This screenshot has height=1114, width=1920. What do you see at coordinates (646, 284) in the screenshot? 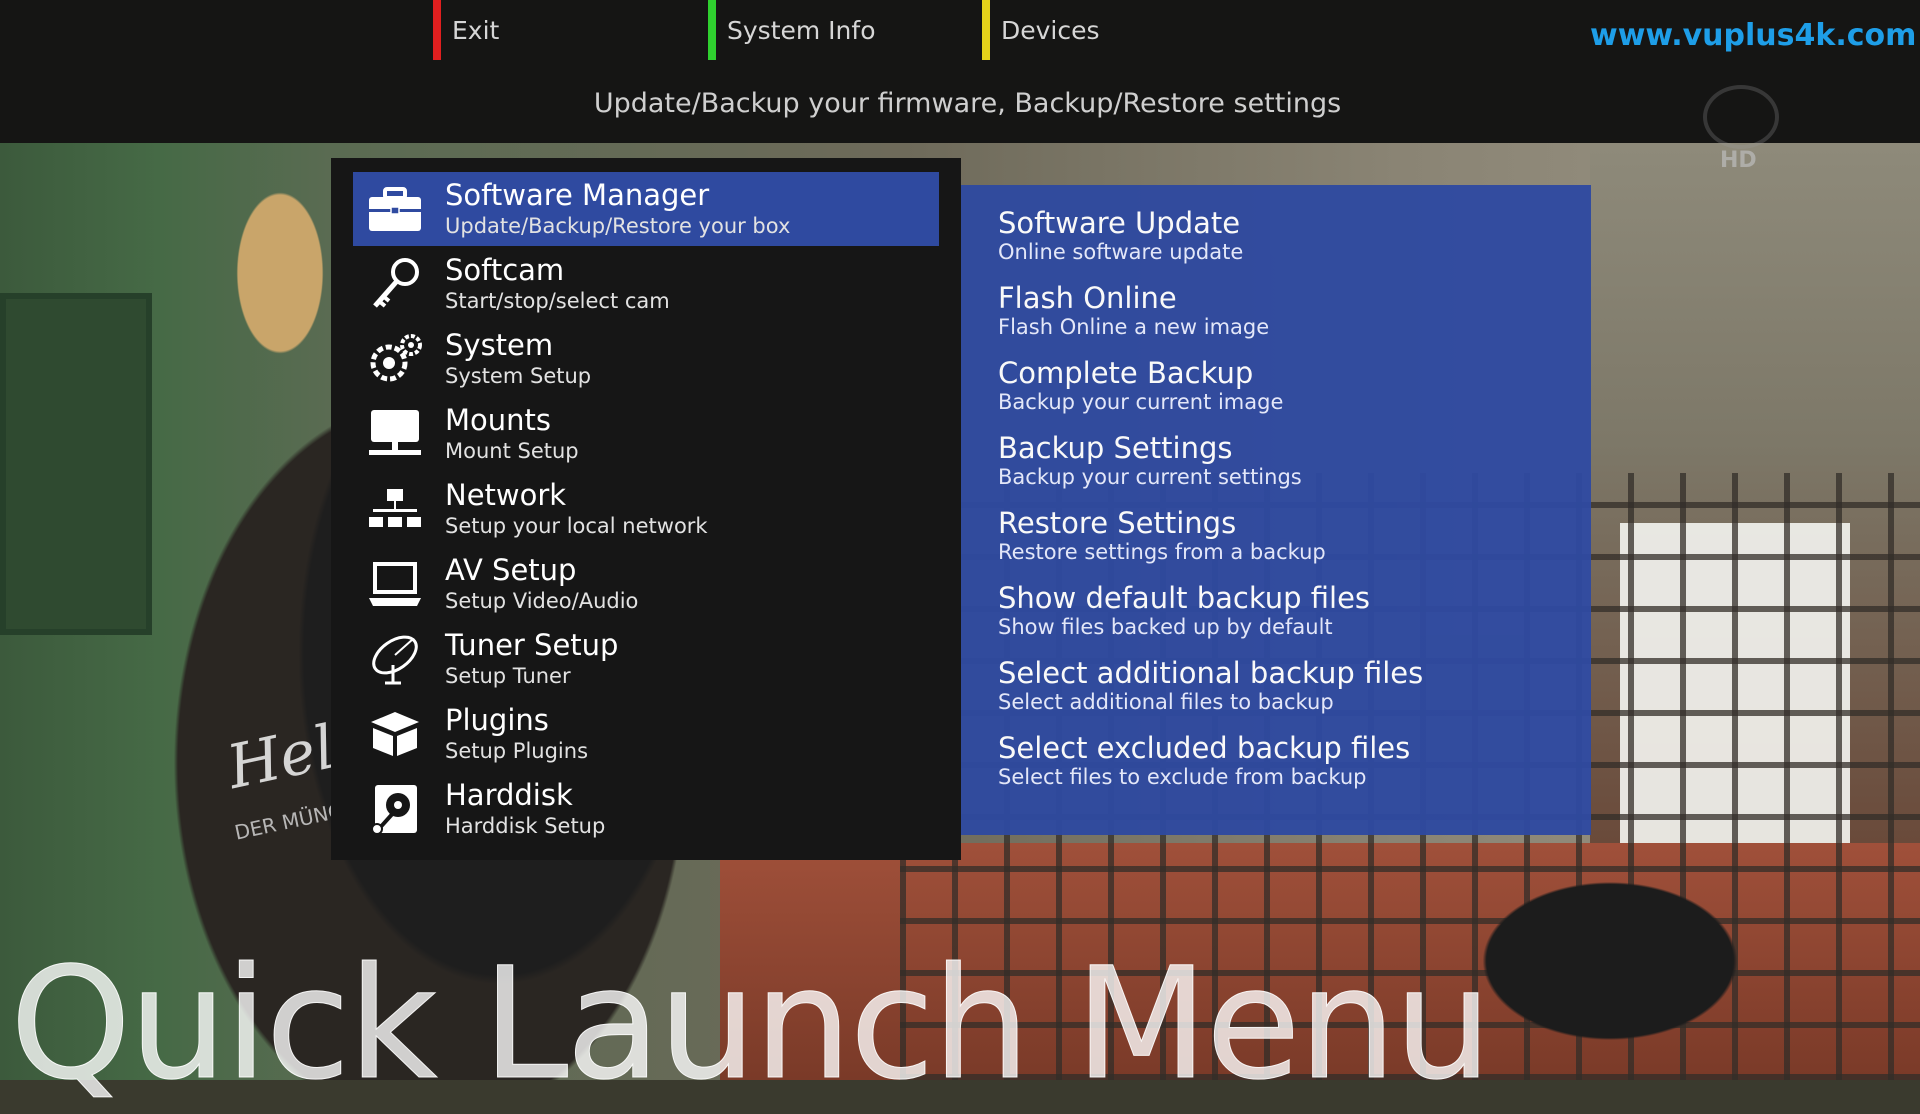
I see `menu-item-softcam: Softcam Start/stop/select cam` at bounding box center [646, 284].